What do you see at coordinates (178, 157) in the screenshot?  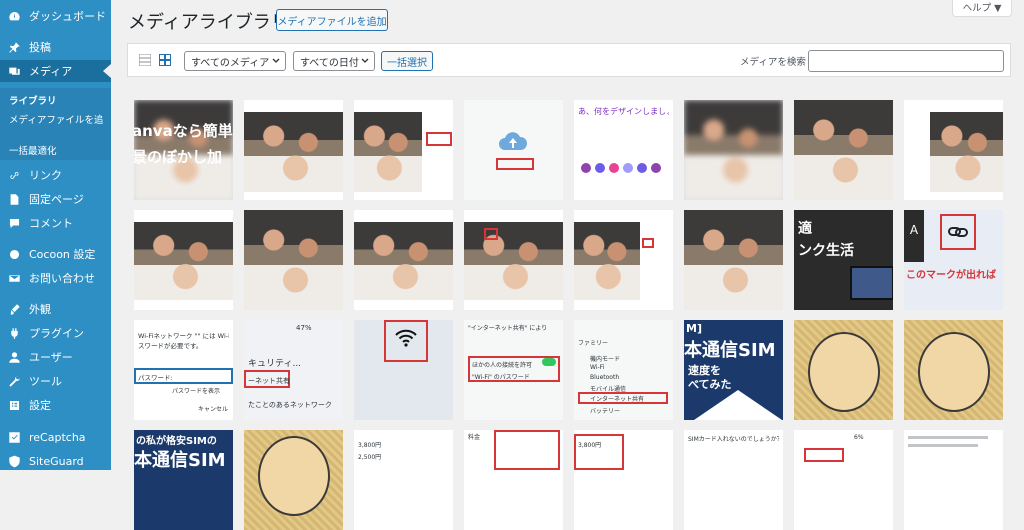 I see `thumb-text: 景のぼかし加` at bounding box center [178, 157].